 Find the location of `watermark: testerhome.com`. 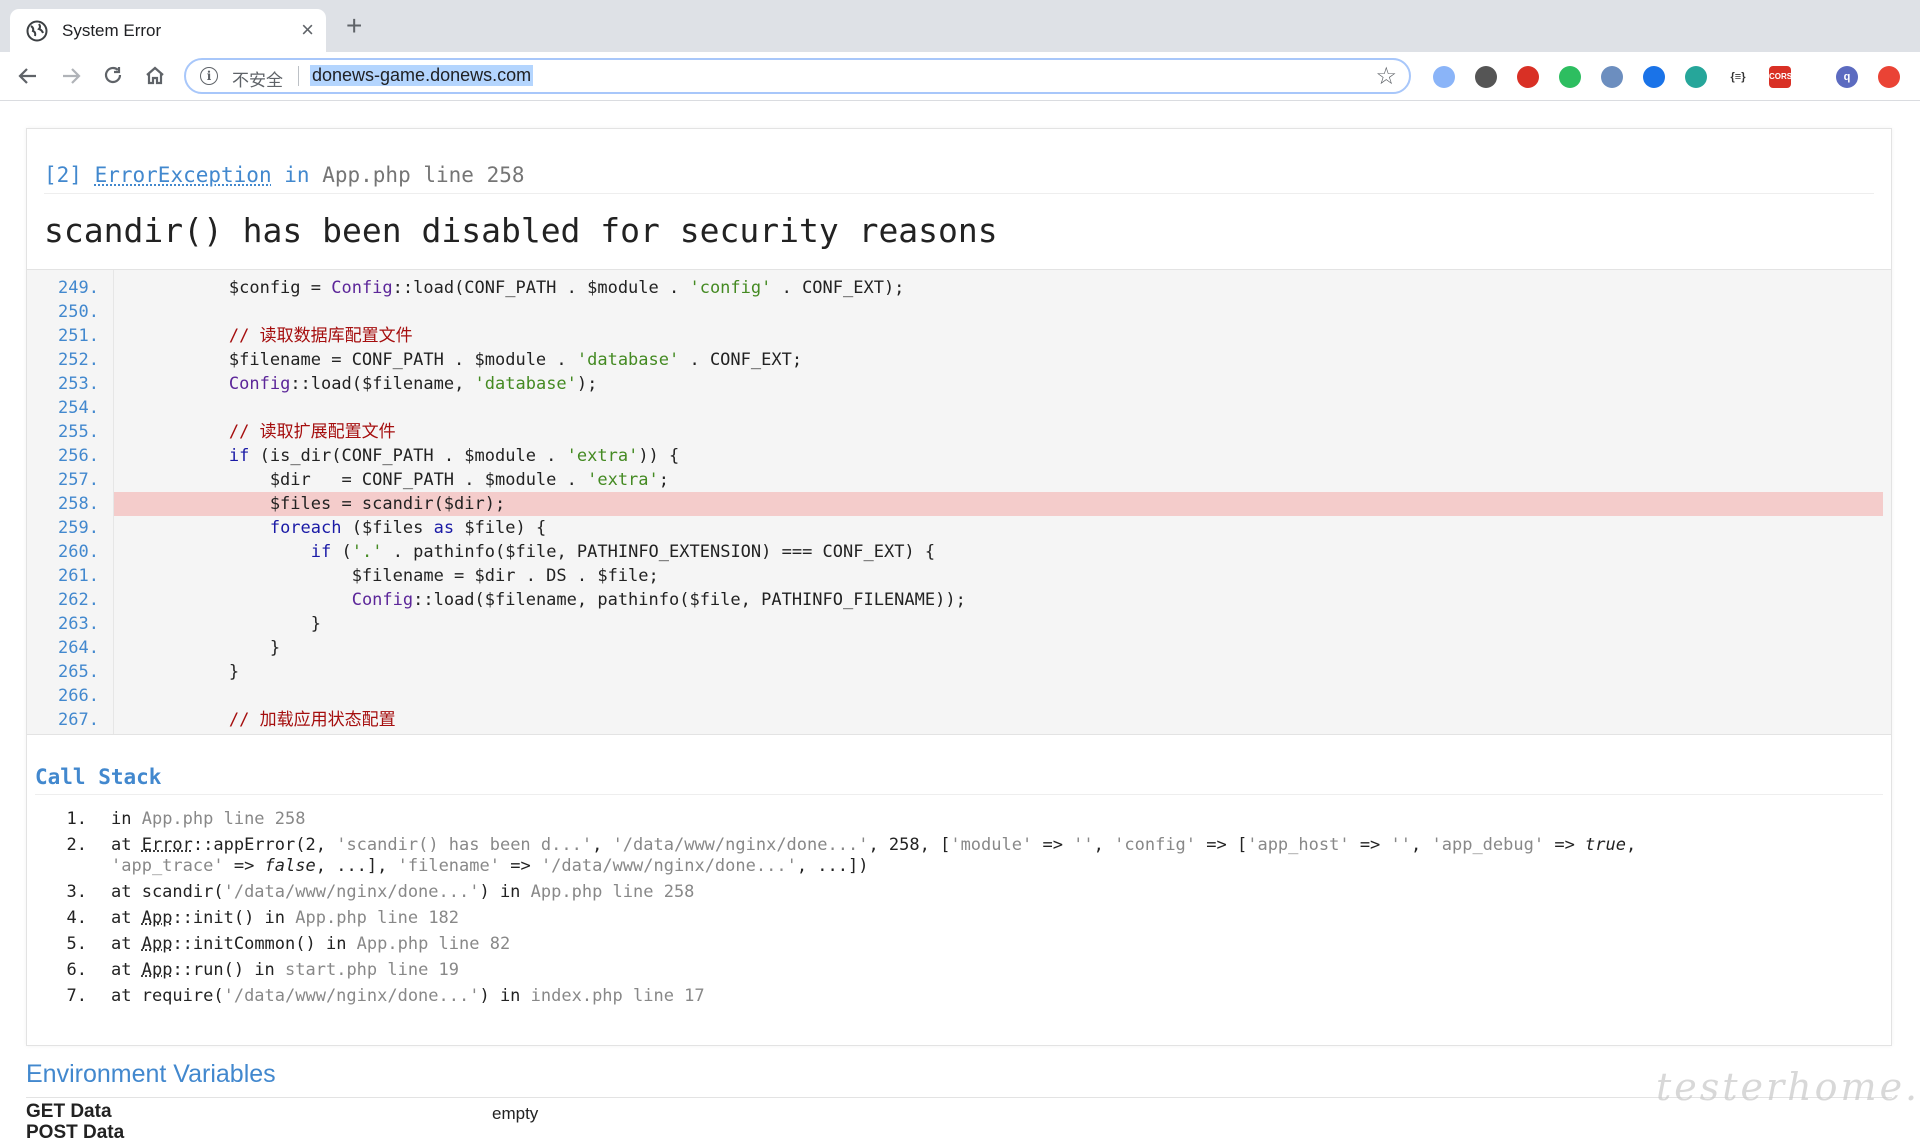

watermark: testerhome.com is located at coordinates (1788, 1087).